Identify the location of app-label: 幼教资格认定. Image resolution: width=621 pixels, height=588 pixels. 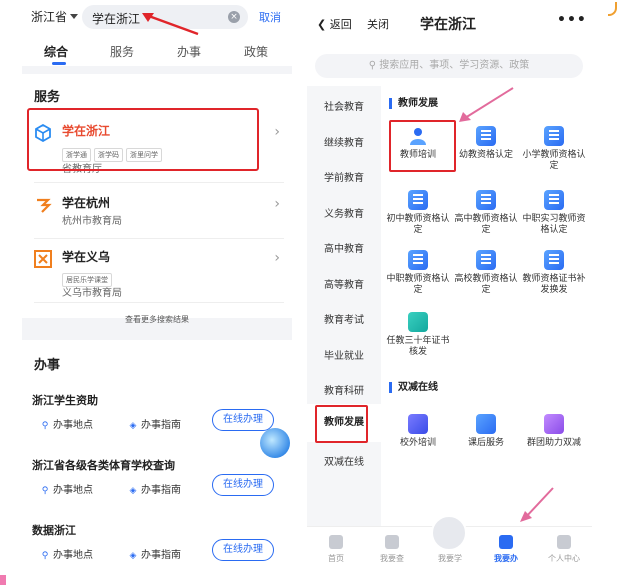
(485, 155).